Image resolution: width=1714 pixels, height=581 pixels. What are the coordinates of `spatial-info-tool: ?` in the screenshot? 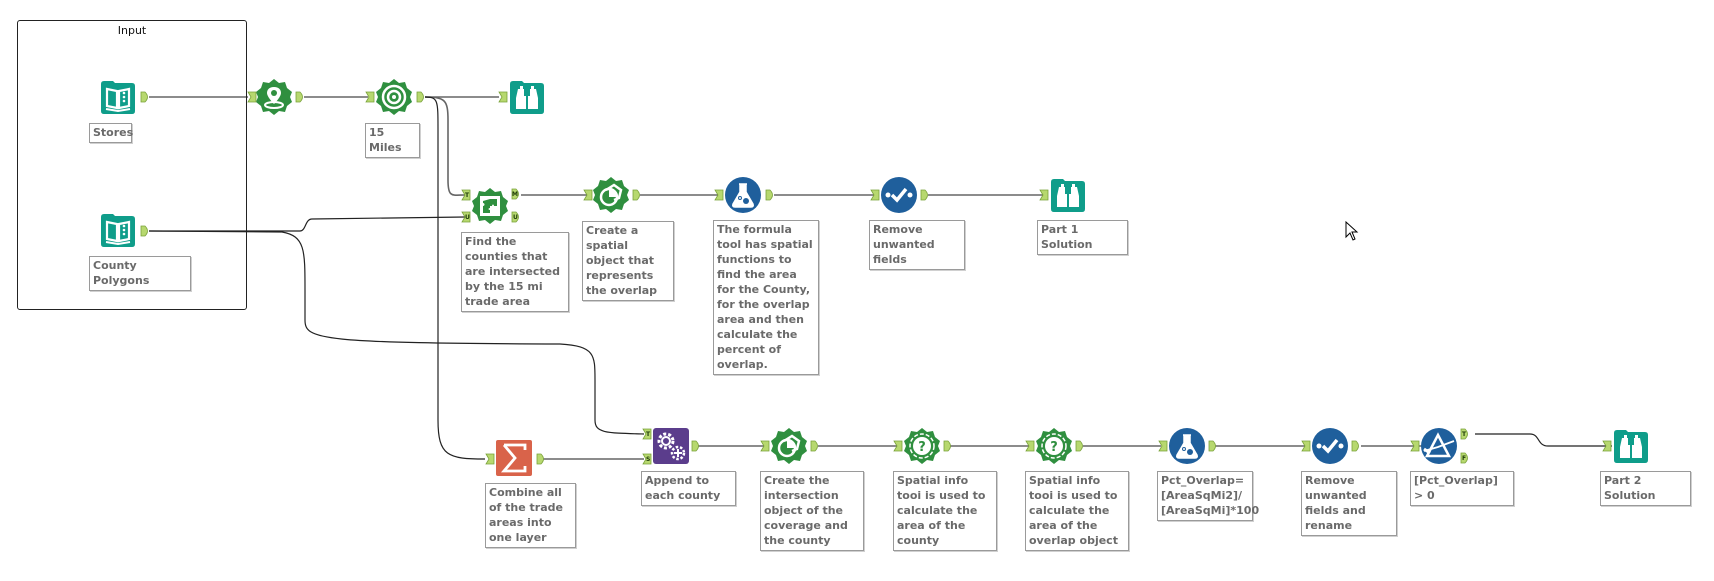 It's located at (922, 446).